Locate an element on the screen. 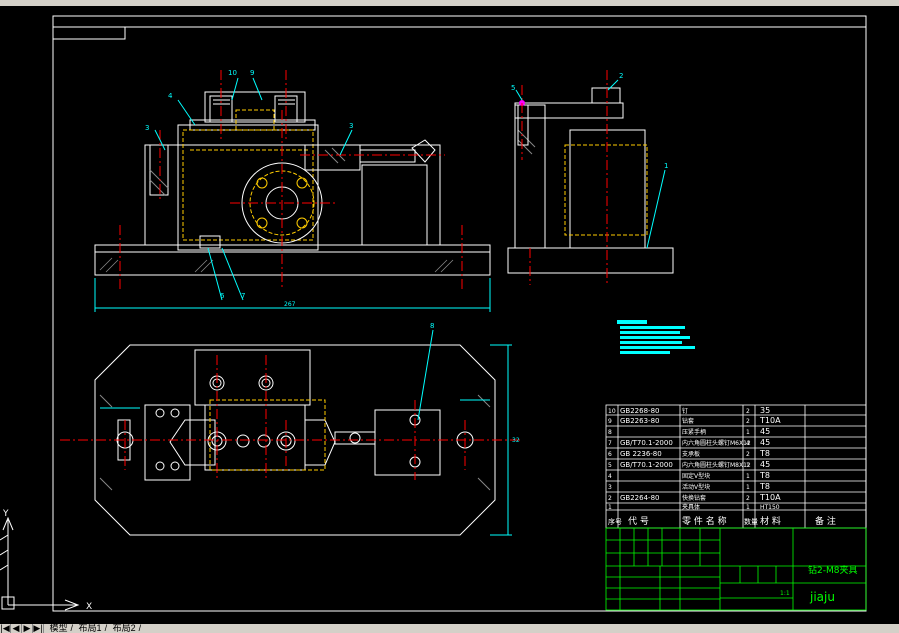 This screenshot has height=633, width=899. bom-cell-no: 9 is located at coordinates (610, 421).